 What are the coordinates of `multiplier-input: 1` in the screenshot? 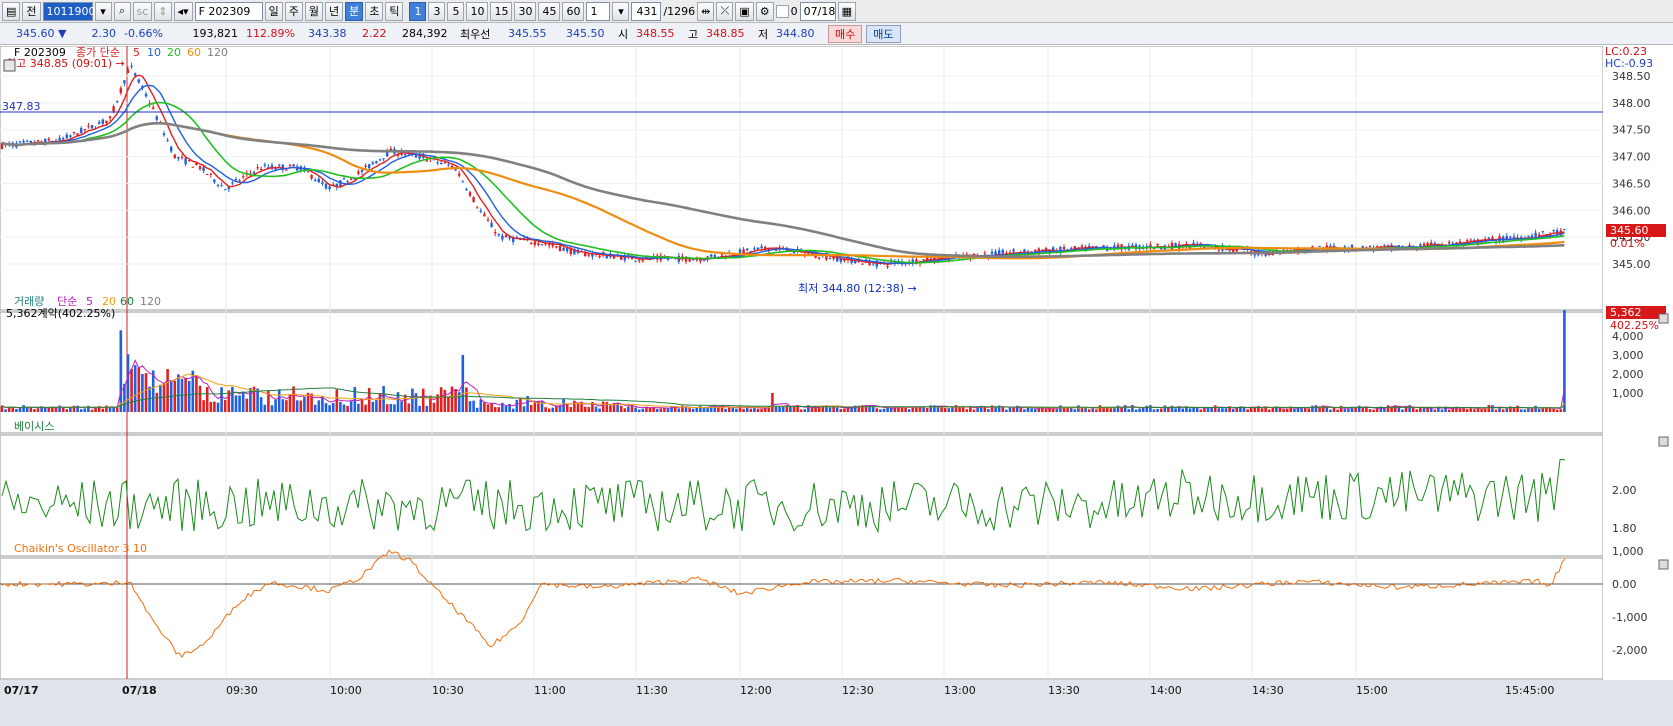 It's located at (598, 11).